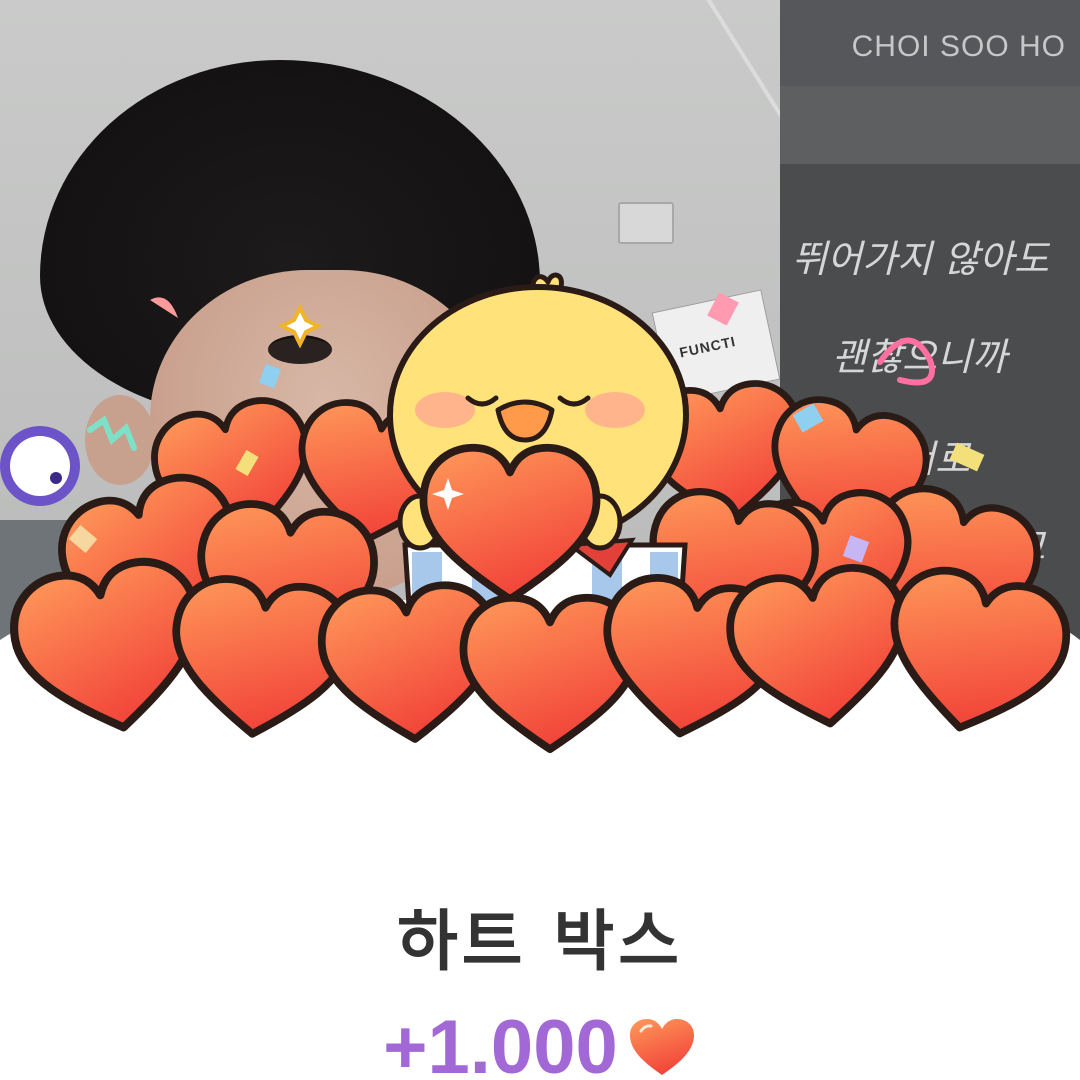 Image resolution: width=1080 pixels, height=1080 pixels. Describe the element at coordinates (500, 1042) in the screenshot. I see `reward-amount: +1.000` at that location.